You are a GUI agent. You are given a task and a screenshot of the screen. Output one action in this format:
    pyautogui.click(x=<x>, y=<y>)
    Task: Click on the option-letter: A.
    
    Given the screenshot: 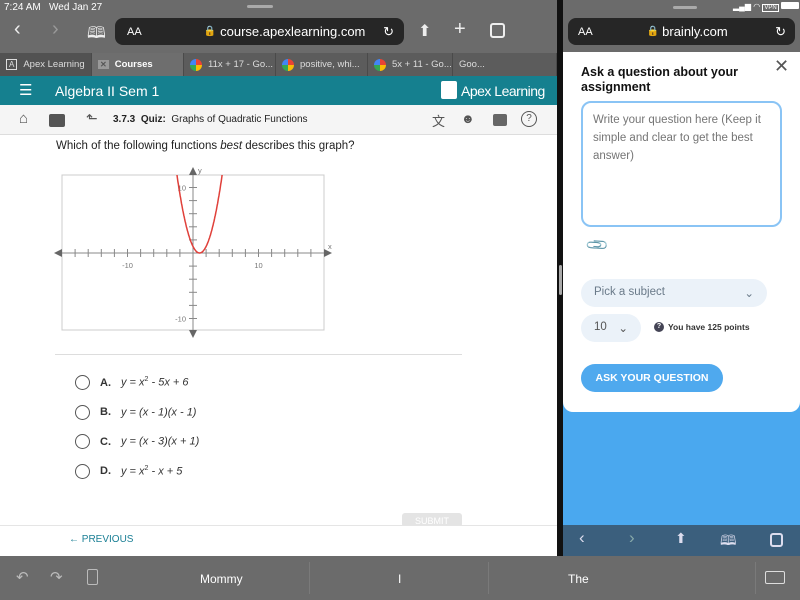 What is the action you would take?
    pyautogui.click(x=105, y=382)
    